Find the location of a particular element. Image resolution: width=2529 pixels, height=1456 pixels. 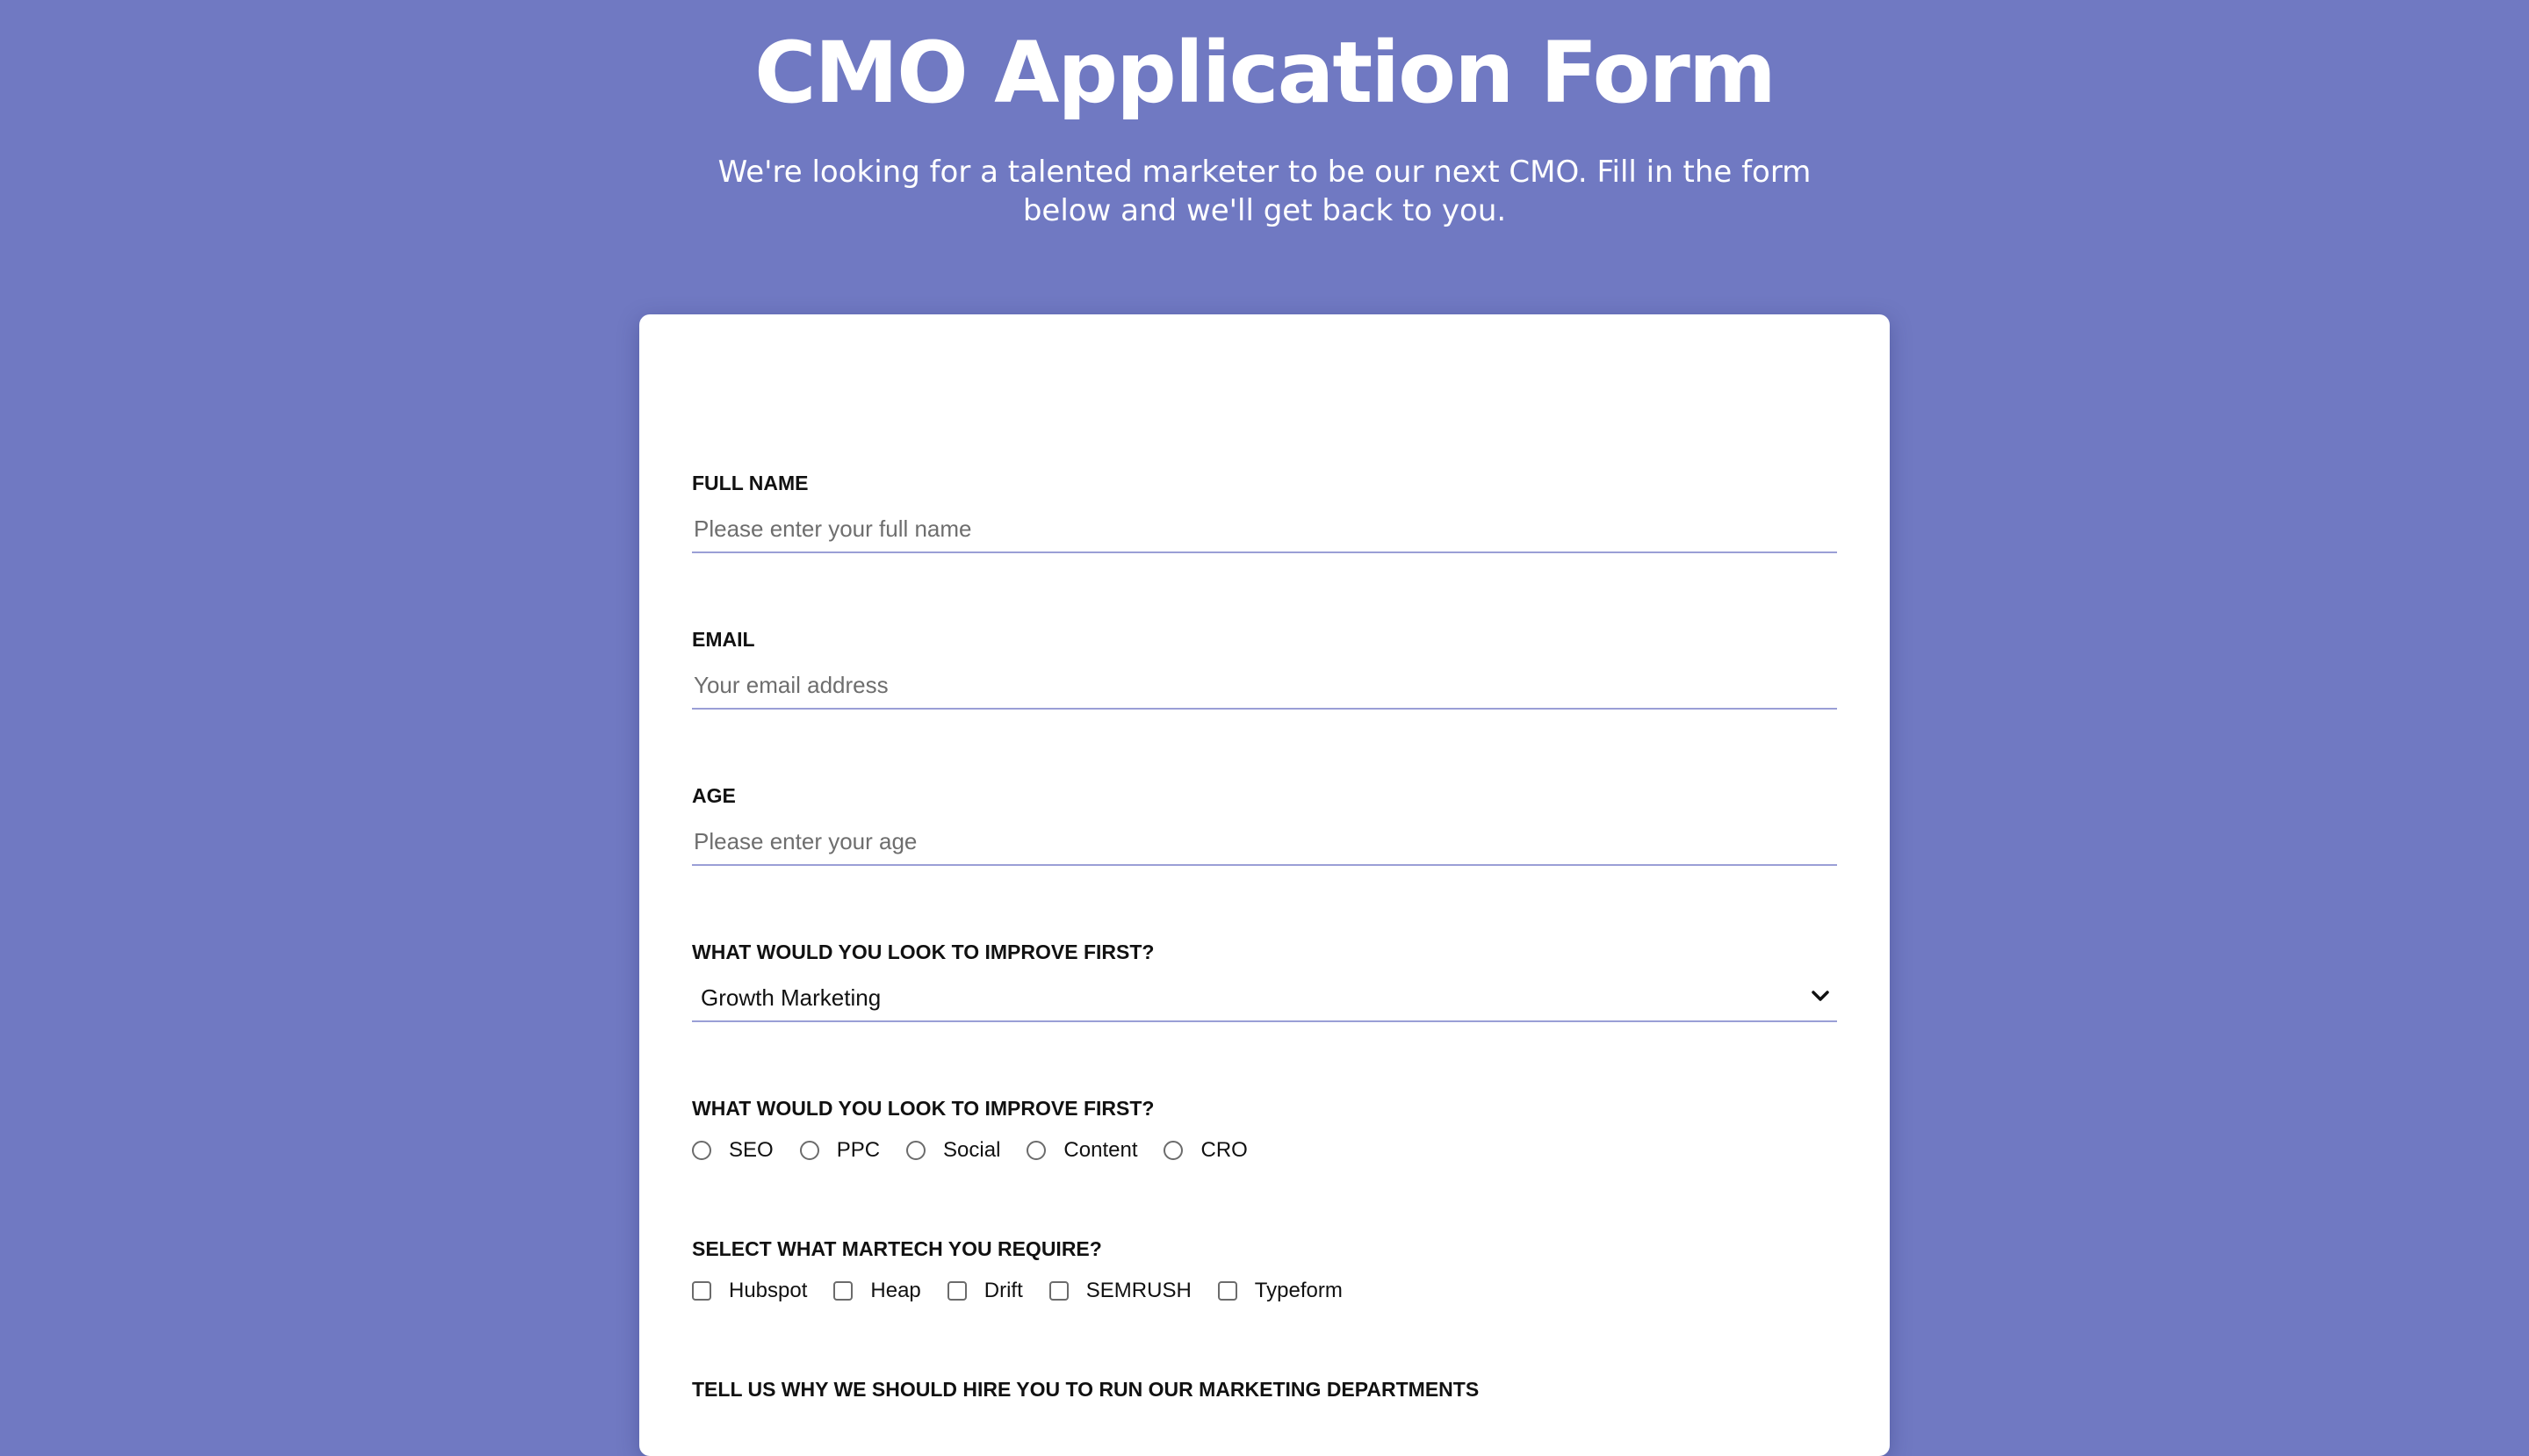

radio-option-label: CRO is located at coordinates (1224, 1150).